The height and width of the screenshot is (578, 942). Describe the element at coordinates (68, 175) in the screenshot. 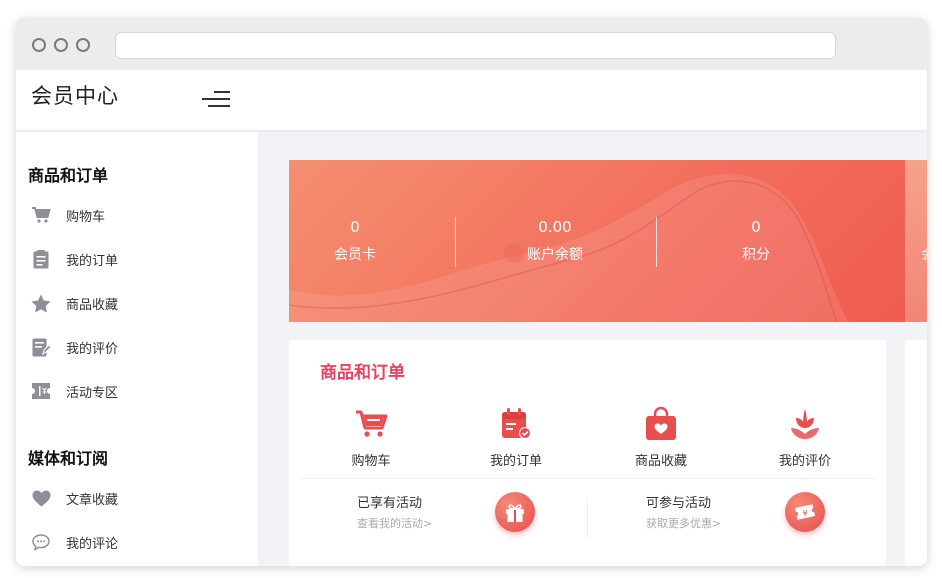

I see `sidebar-section-title-orders: 商品和订单` at that location.